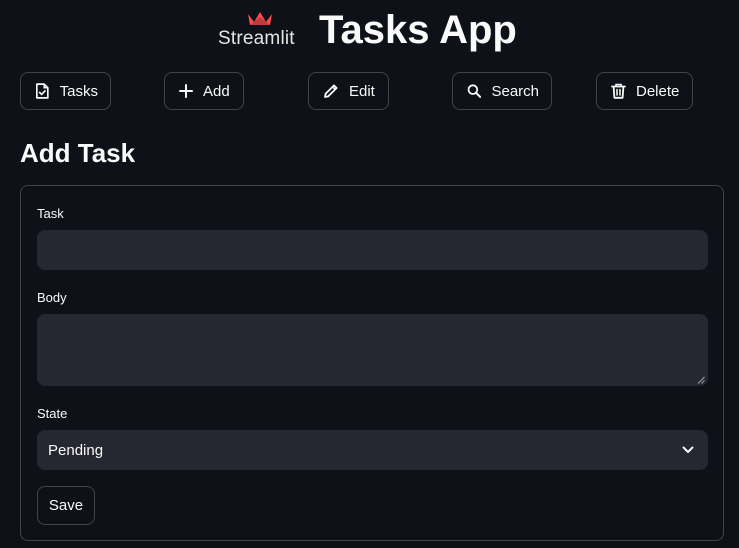 This screenshot has height=548, width=739. Describe the element at coordinates (186, 91) in the screenshot. I see `plus-icon` at that location.